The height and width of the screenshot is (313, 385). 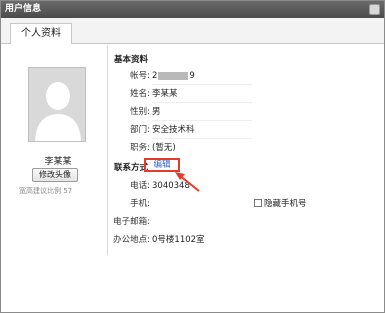 I want to click on field-row-account: 帐号: 29, so click(x=242, y=76).